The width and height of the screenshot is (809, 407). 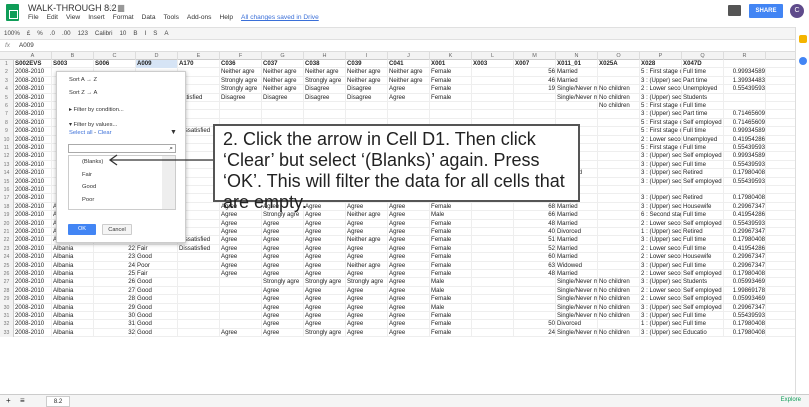 I want to click on ok-button: OK, so click(x=82, y=229).